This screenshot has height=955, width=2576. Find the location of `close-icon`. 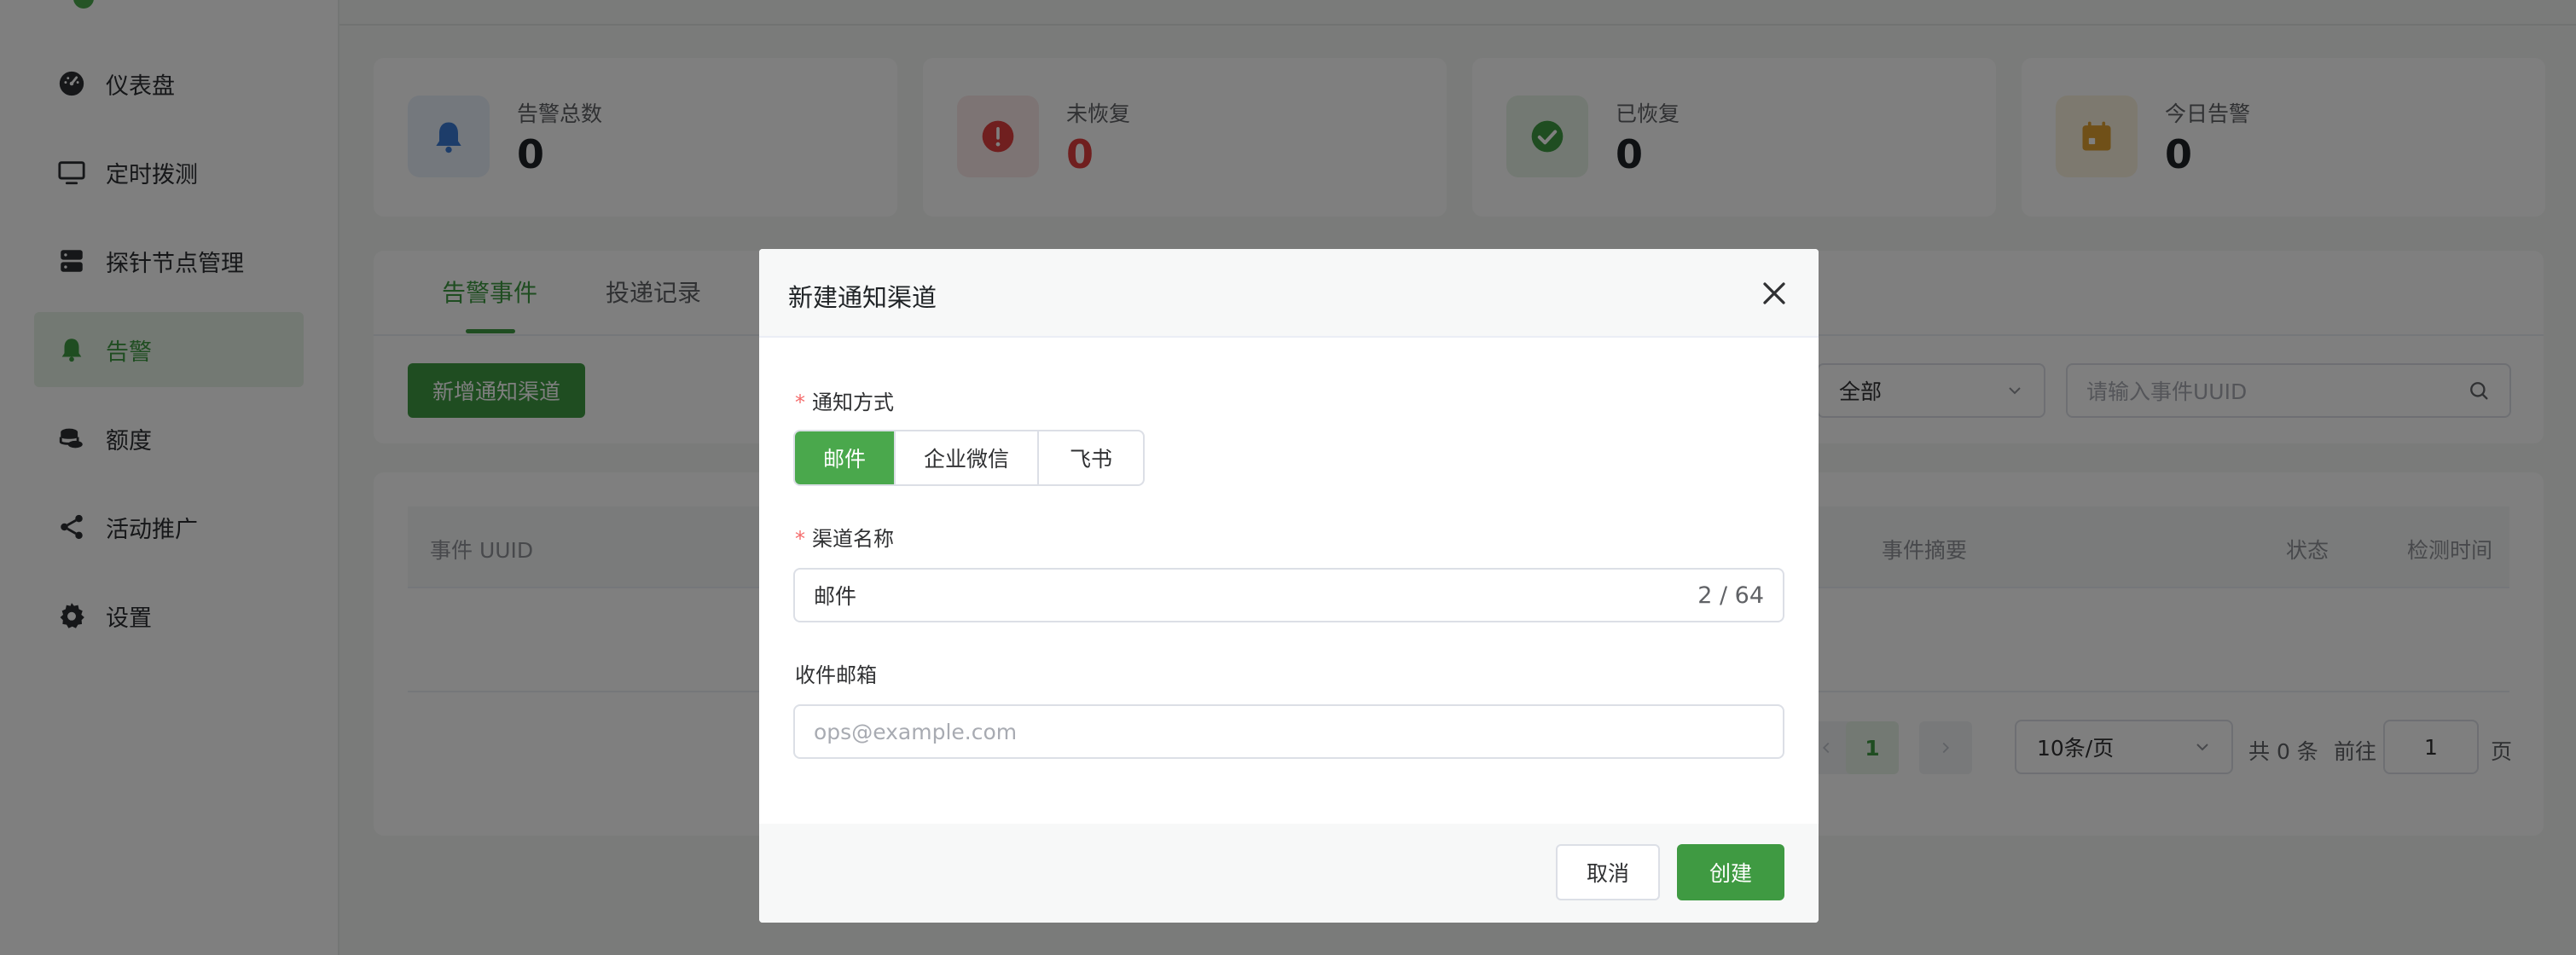

close-icon is located at coordinates (1774, 293).